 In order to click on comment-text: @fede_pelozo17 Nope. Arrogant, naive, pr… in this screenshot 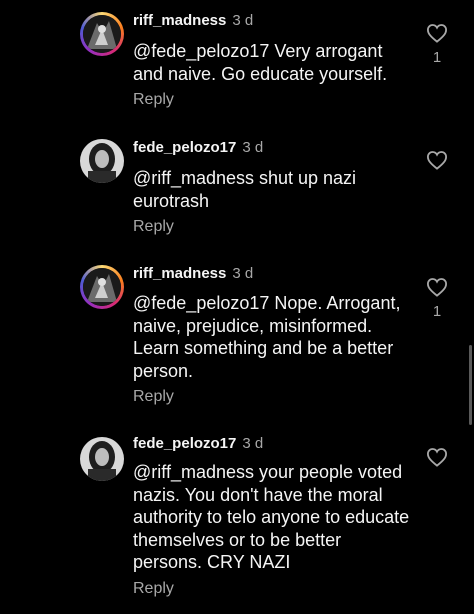, I will do `click(267, 337)`.